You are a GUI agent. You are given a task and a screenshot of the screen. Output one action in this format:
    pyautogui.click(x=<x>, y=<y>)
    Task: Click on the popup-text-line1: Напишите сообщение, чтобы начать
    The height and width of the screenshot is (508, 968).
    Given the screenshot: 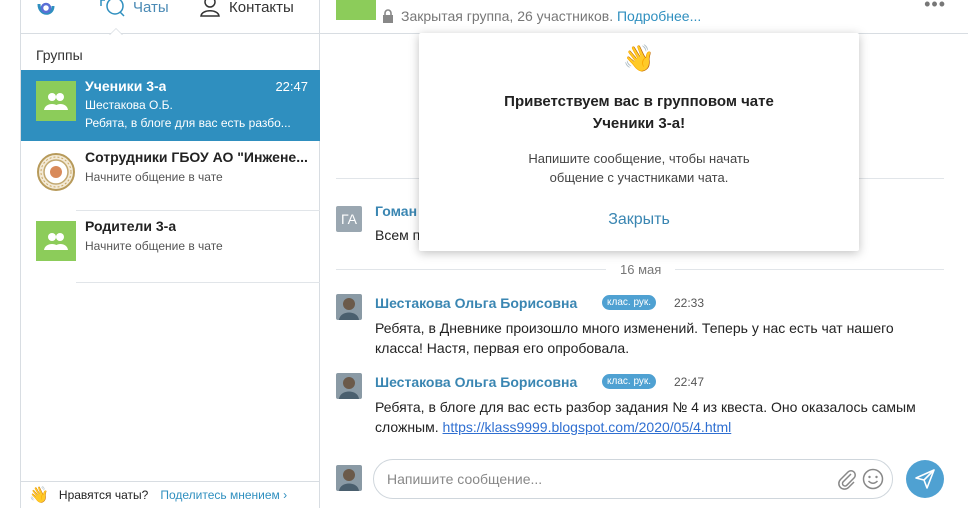 What is the action you would take?
    pyautogui.click(x=639, y=158)
    